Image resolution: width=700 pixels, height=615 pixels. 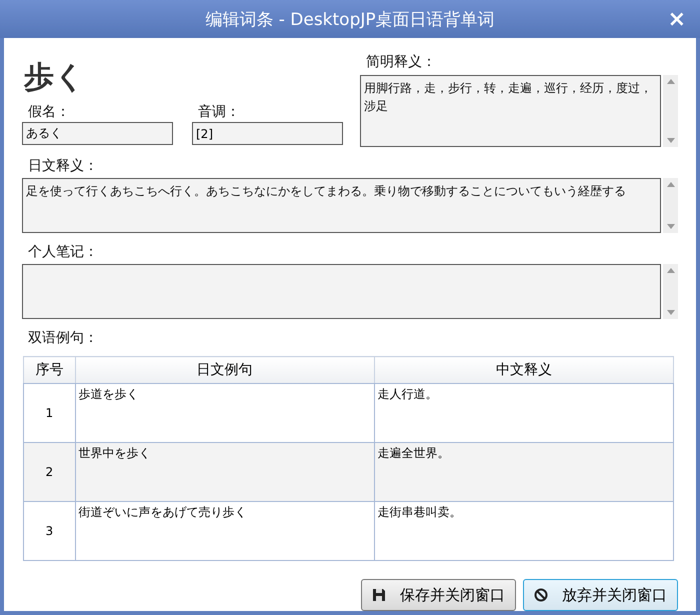 I want to click on table-cell: 2, so click(x=50, y=472).